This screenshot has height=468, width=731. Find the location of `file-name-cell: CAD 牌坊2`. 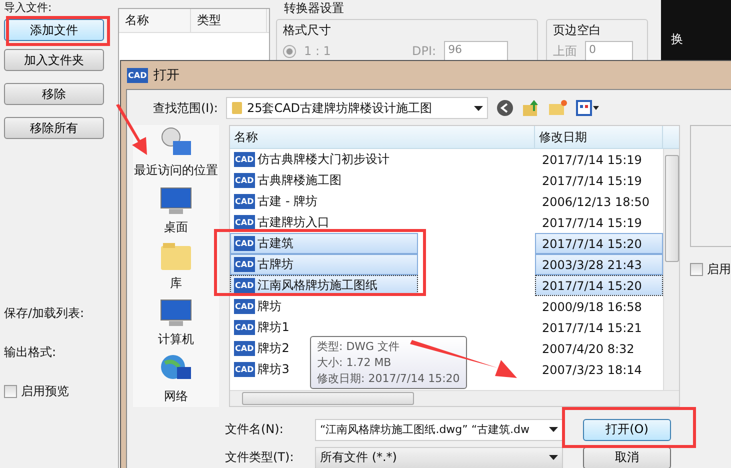

file-name-cell: CAD 牌坊2 is located at coordinates (260, 348).